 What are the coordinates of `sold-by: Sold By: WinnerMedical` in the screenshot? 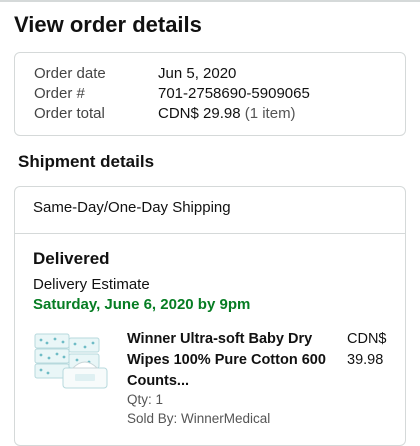 It's located at (199, 418).